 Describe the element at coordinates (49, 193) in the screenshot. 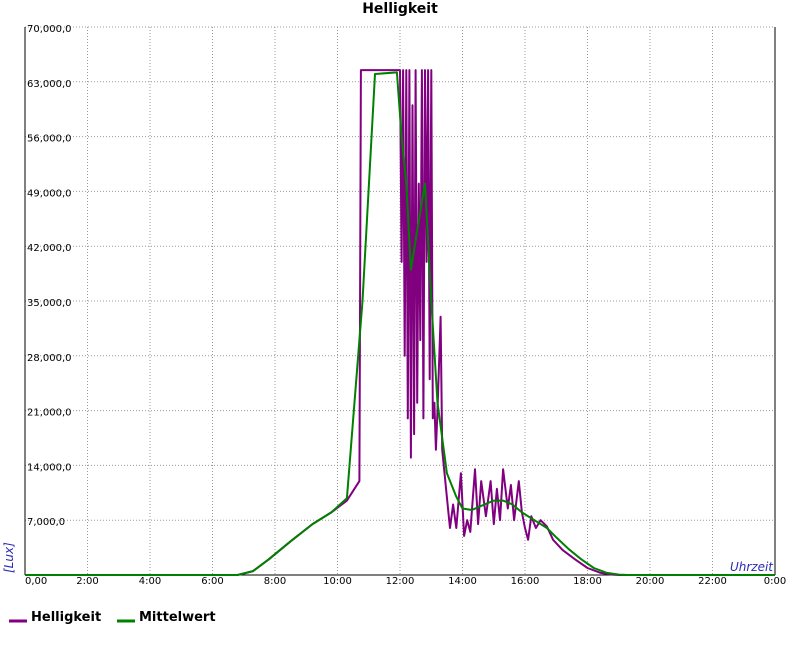

I see `y-tick-label: 49,000,0` at that location.